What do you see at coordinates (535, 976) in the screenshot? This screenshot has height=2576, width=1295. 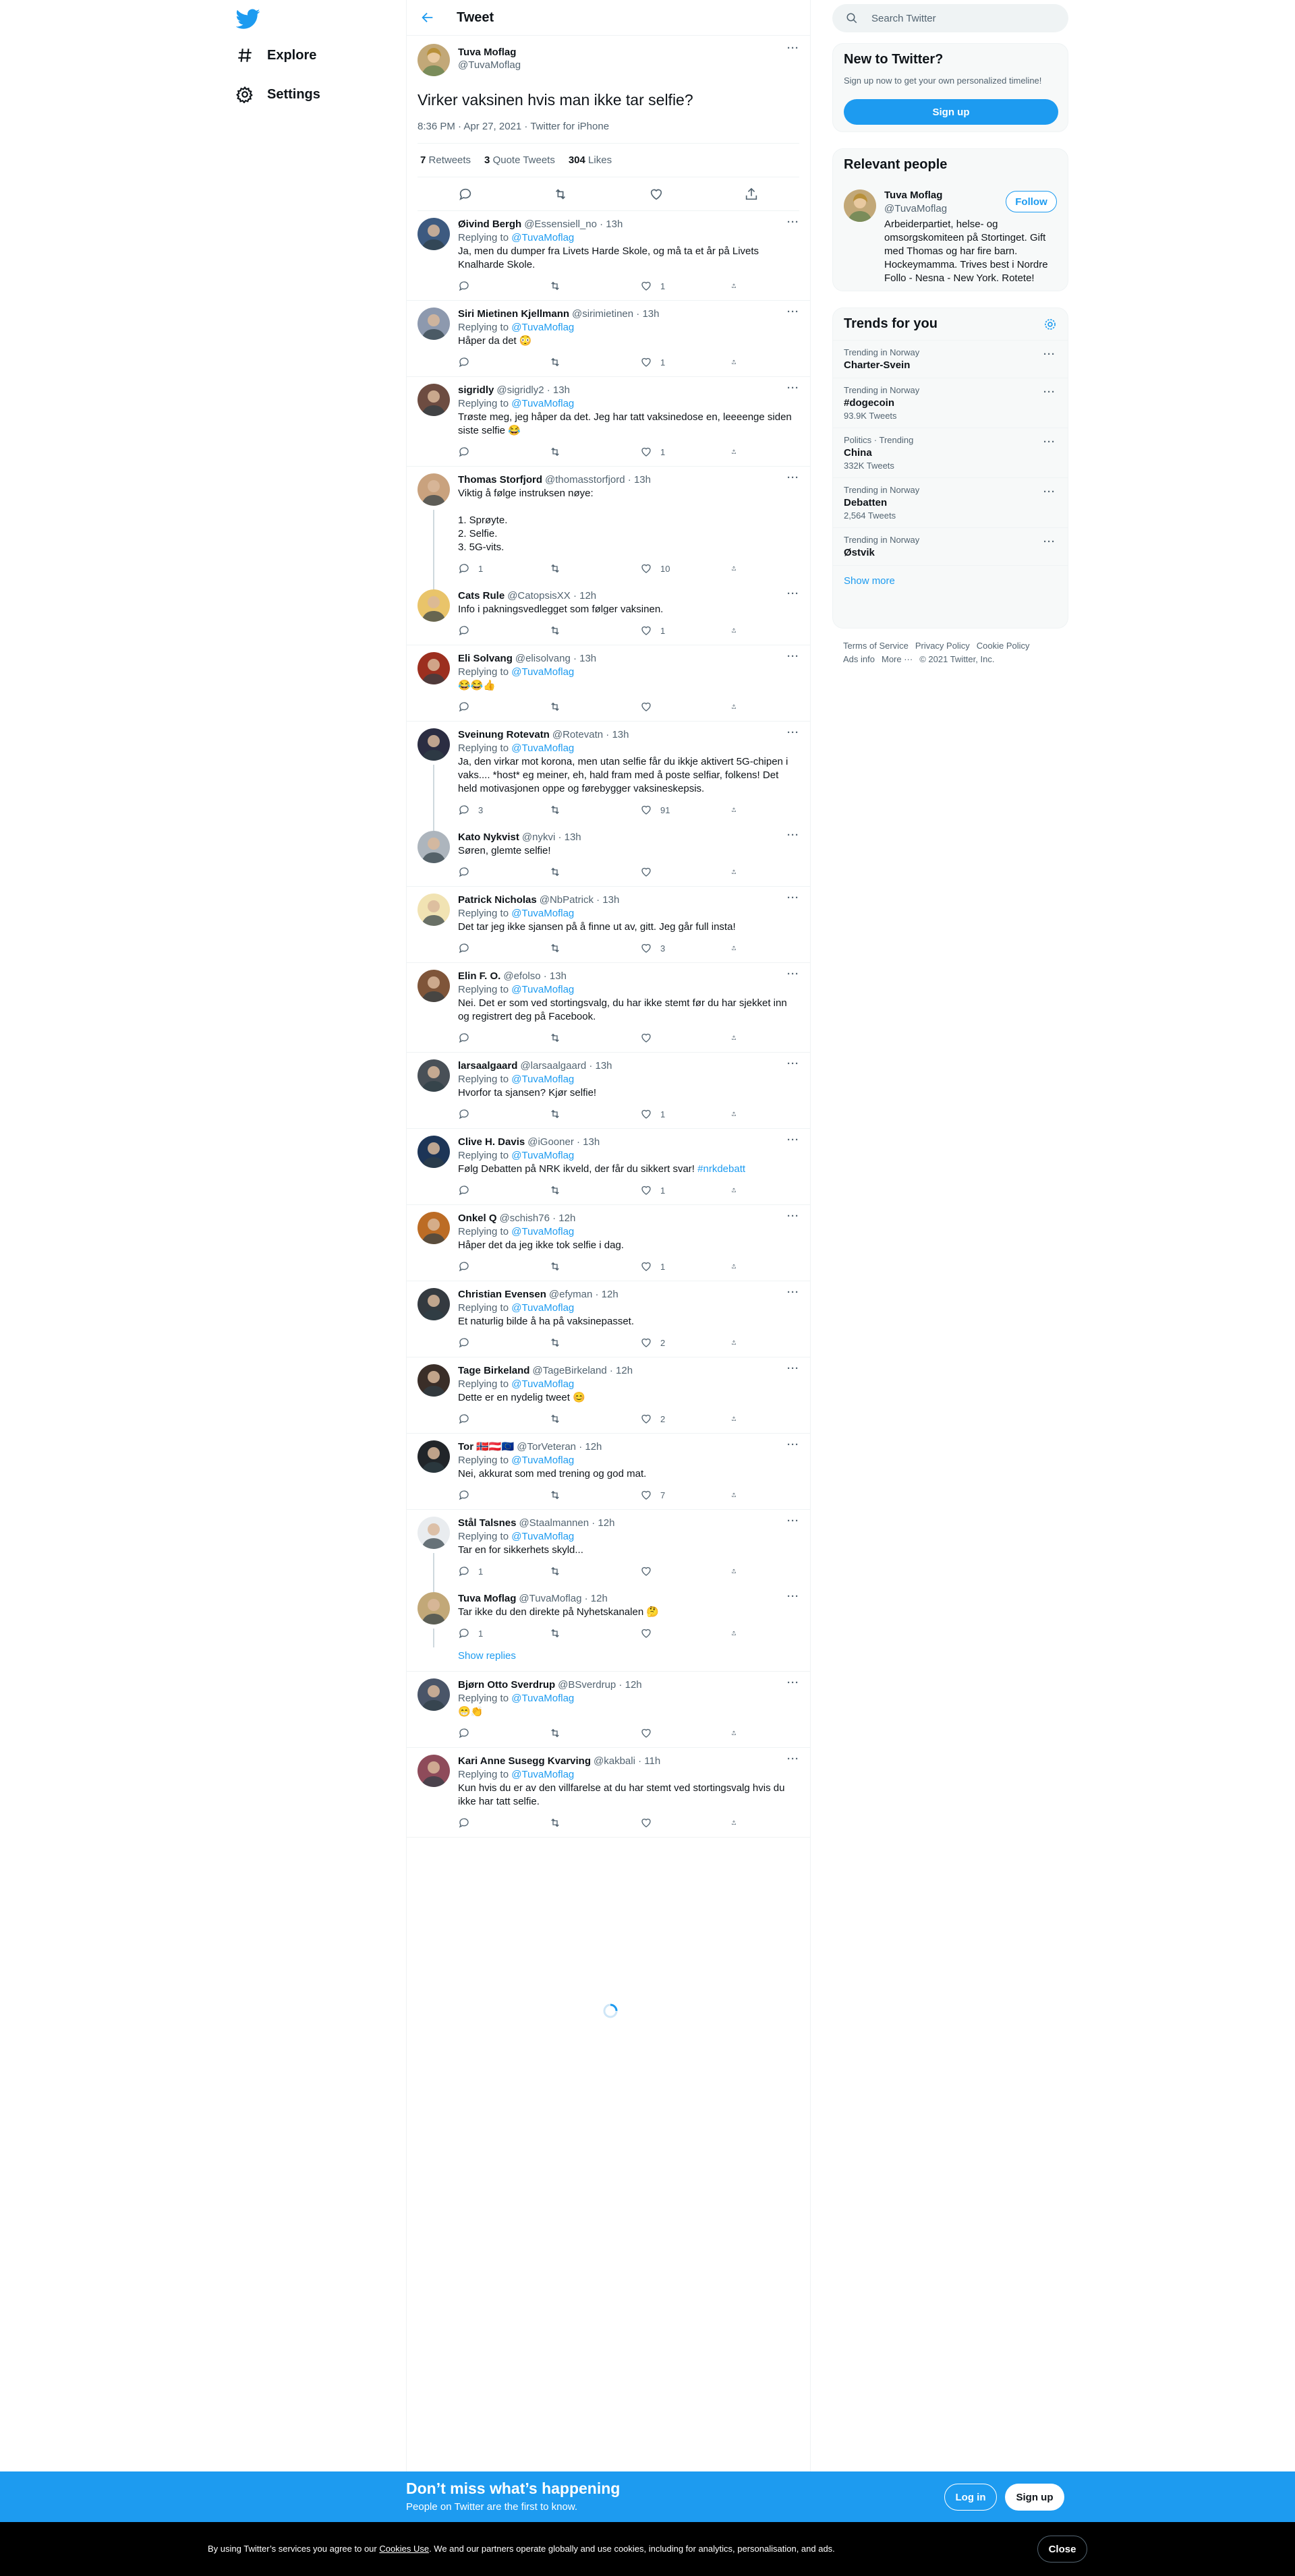 I see `reply-author-handle: @efolso · 13h` at bounding box center [535, 976].